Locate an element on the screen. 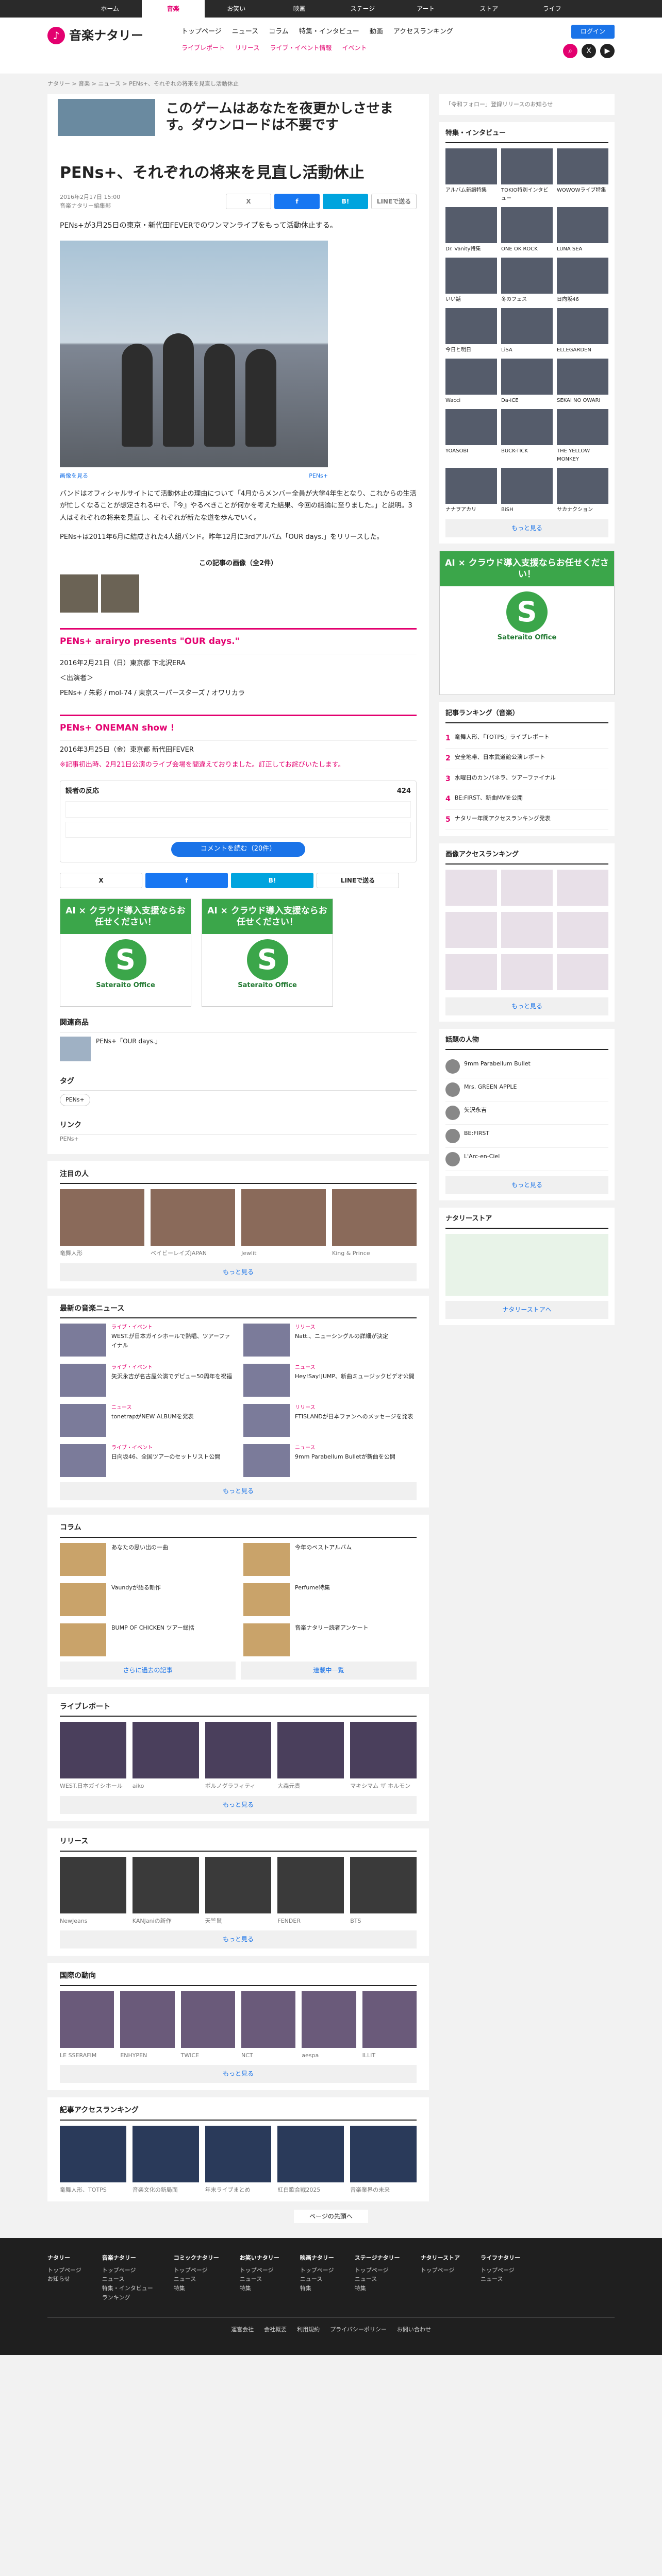 The height and width of the screenshot is (2576, 662). article-photo is located at coordinates (194, 354).